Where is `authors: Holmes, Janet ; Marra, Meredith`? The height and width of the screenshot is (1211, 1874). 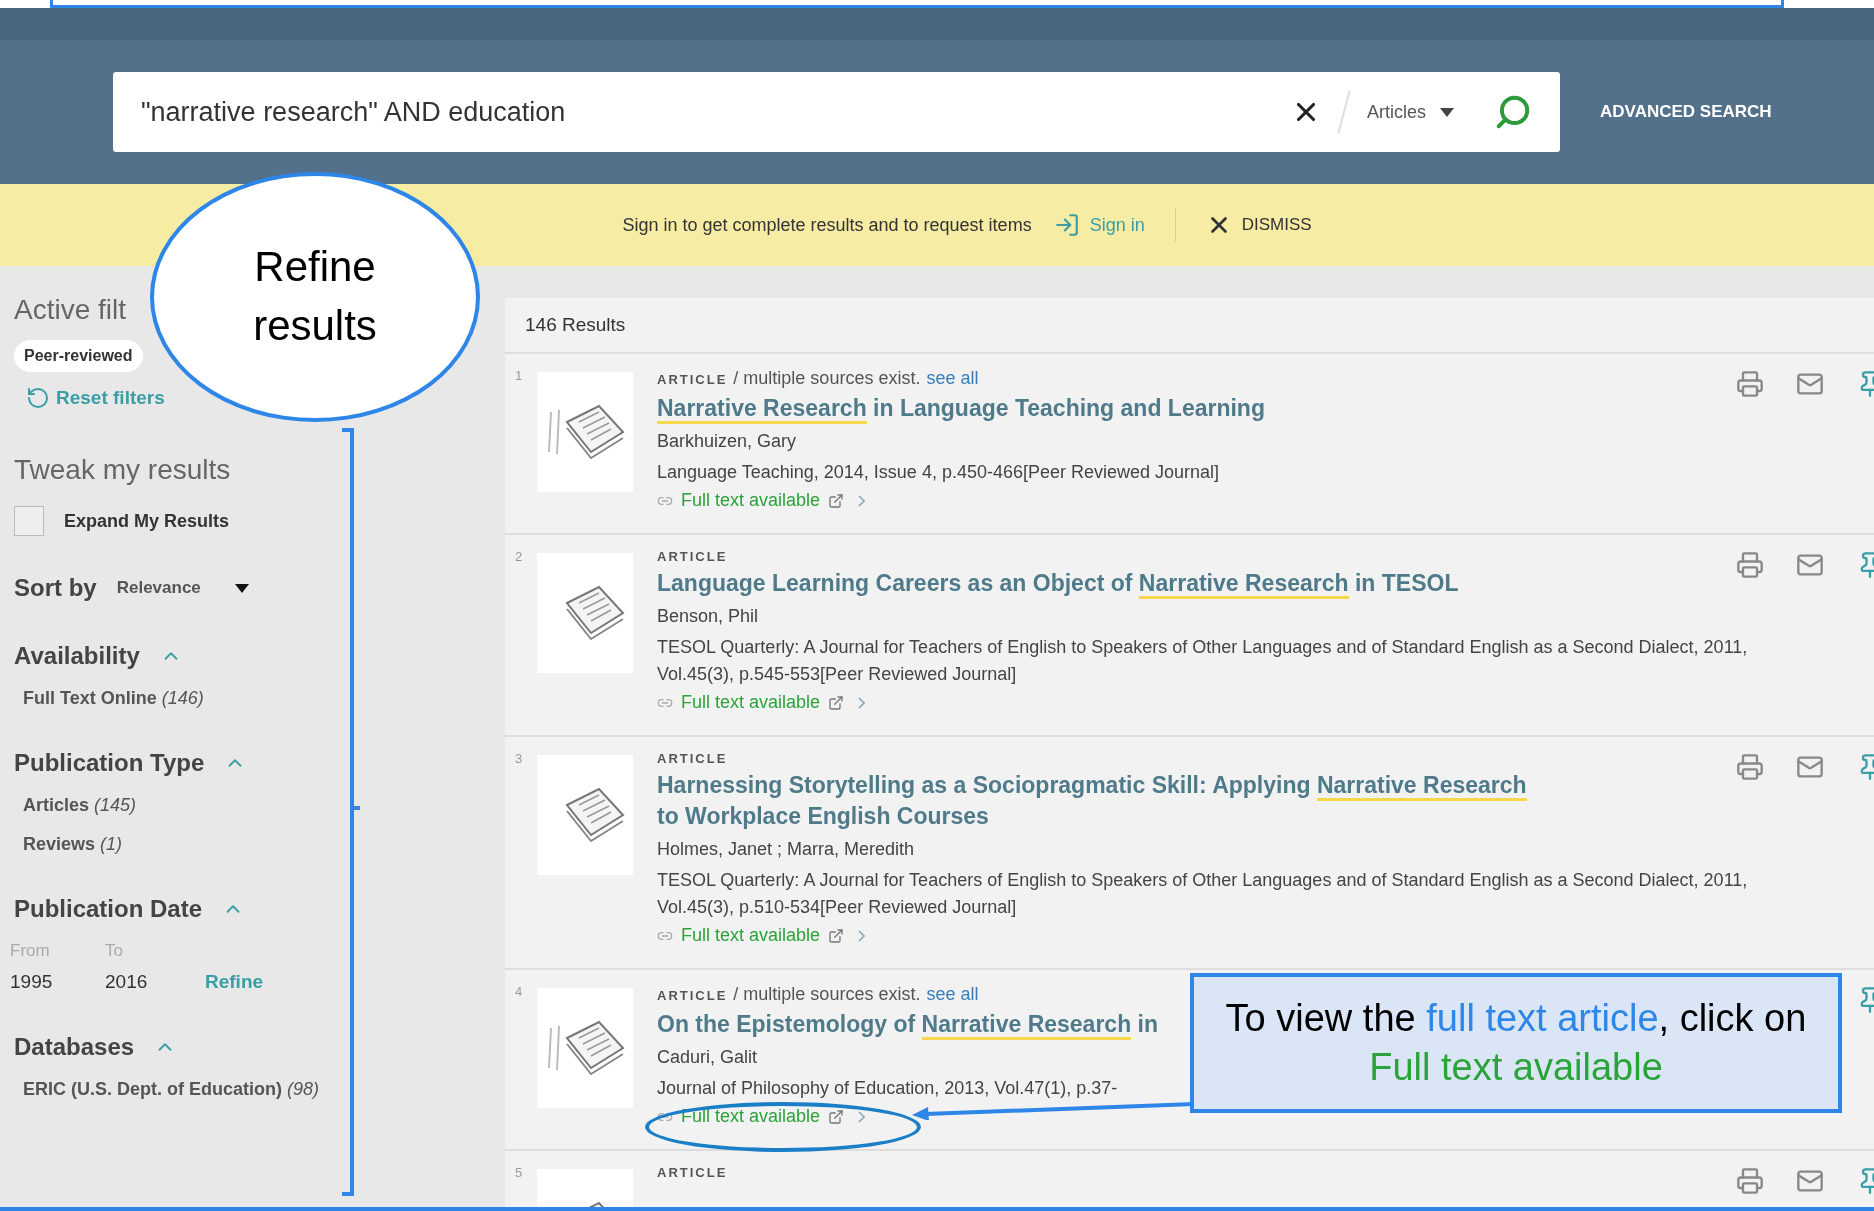 authors: Holmes, Janet ; Marra, Meredith is located at coordinates (786, 850).